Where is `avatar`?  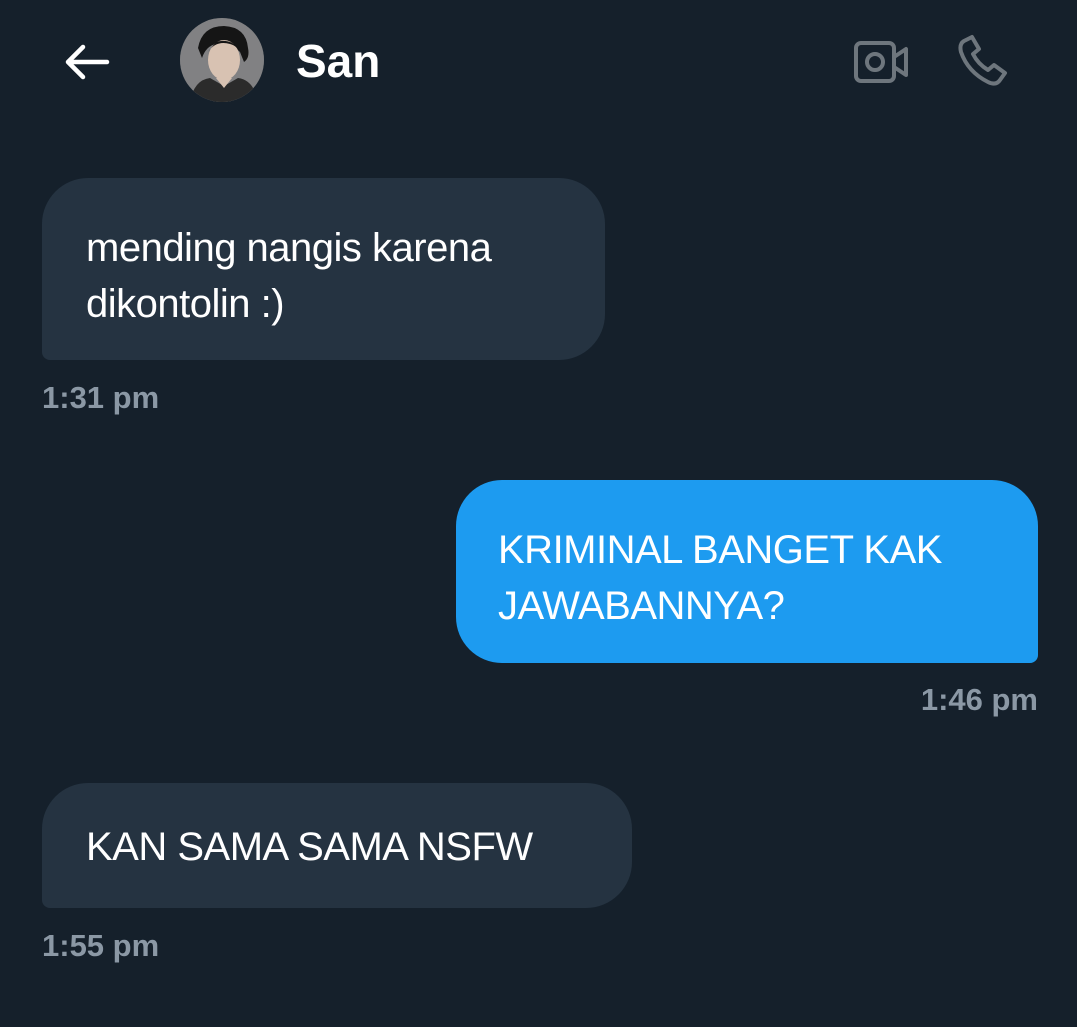
avatar is located at coordinates (222, 60).